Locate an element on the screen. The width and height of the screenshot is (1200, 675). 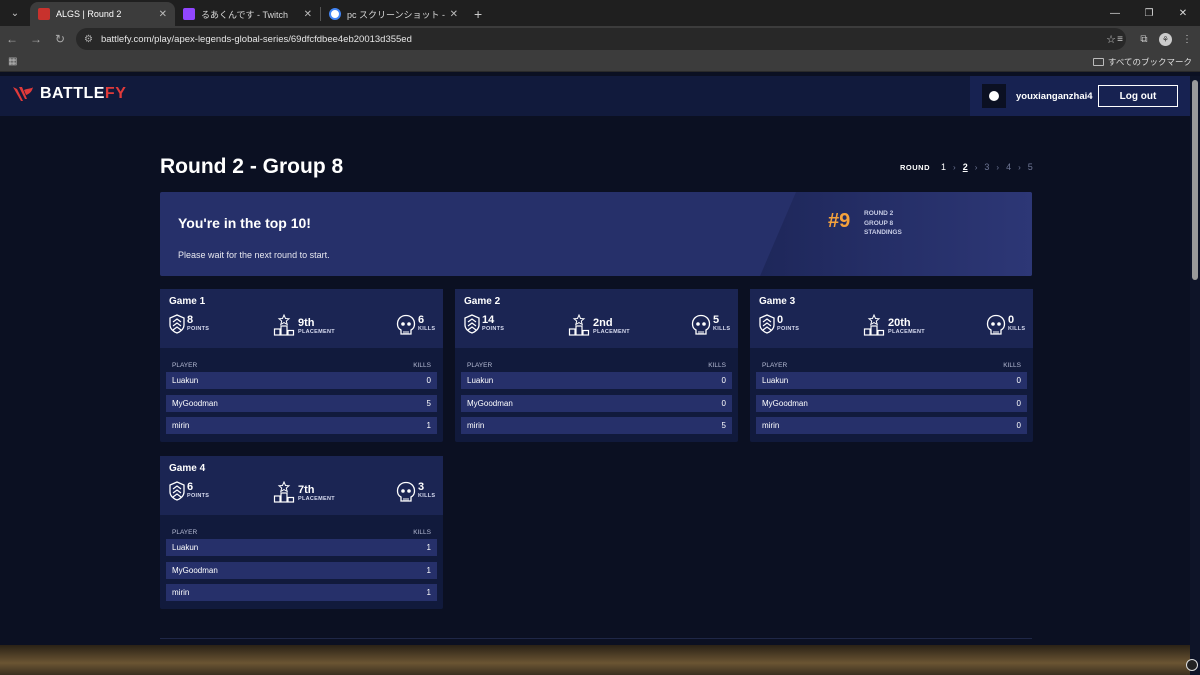
table-row: Luakun 0 is located at coordinates (301, 380).